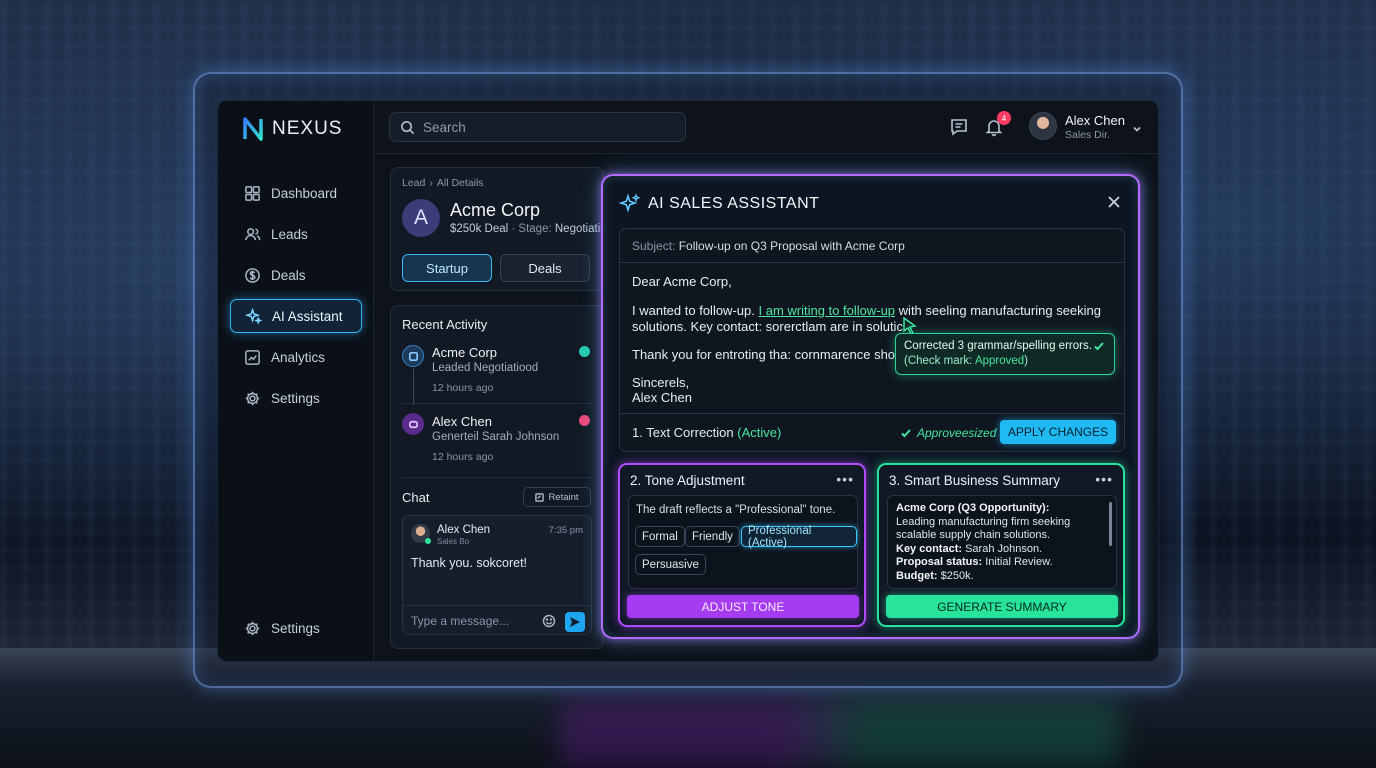  I want to click on activity-status-dot, so click(584, 420).